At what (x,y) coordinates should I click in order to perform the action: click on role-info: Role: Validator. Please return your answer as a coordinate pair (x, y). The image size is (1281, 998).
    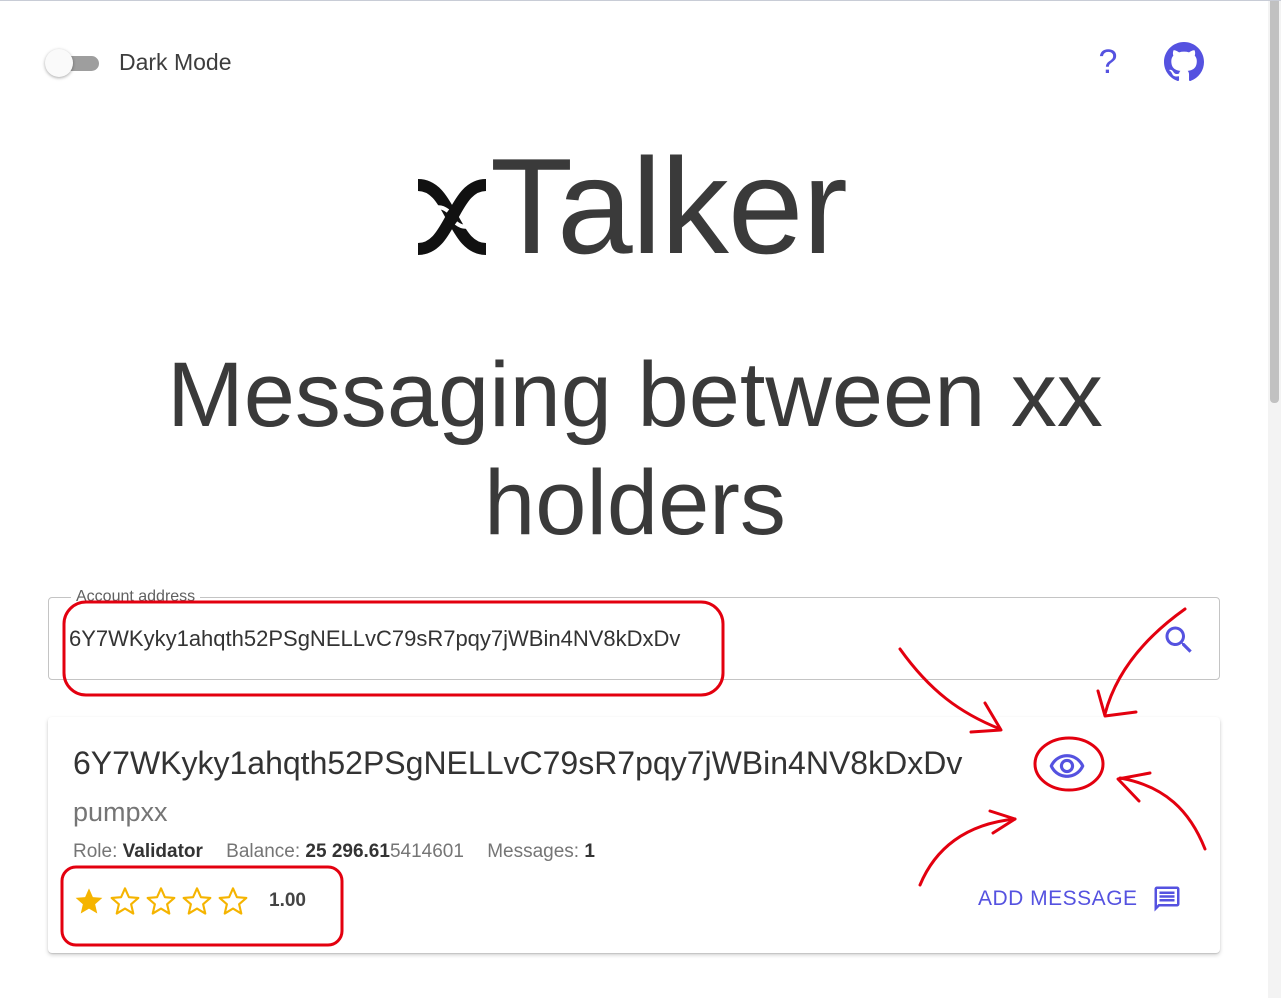
    Looking at the image, I should click on (138, 851).